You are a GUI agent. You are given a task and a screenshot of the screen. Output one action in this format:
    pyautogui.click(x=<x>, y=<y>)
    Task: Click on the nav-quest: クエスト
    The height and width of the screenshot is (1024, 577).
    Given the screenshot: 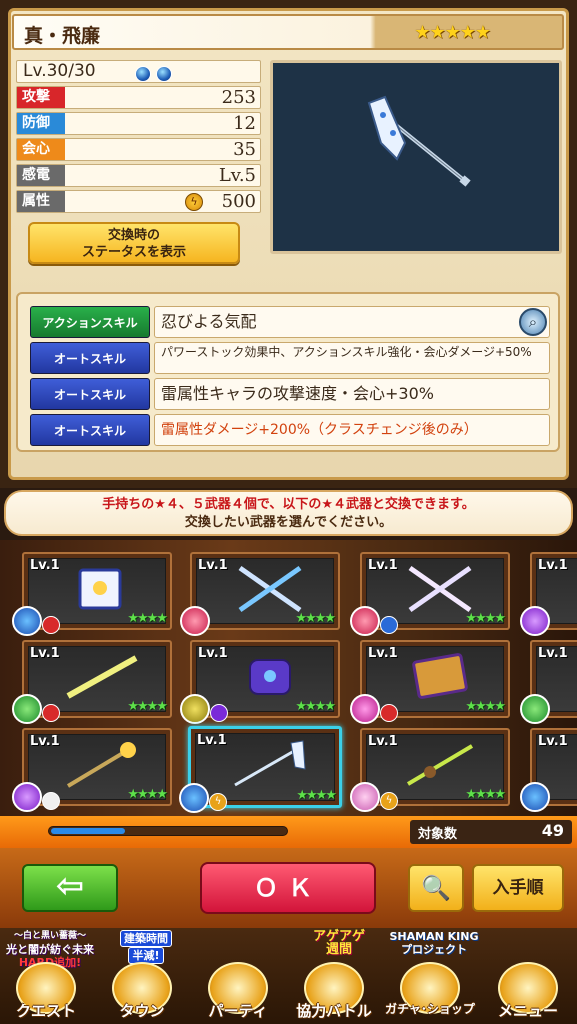 What is the action you would take?
    pyautogui.click(x=46, y=991)
    